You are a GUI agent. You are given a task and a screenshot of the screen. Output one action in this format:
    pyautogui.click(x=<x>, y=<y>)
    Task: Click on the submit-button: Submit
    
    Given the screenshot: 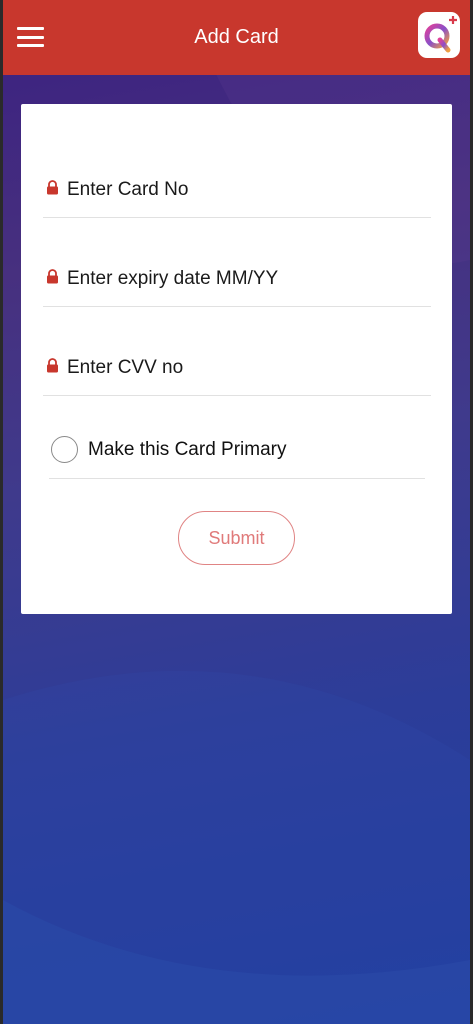 What is the action you would take?
    pyautogui.click(x=236, y=538)
    